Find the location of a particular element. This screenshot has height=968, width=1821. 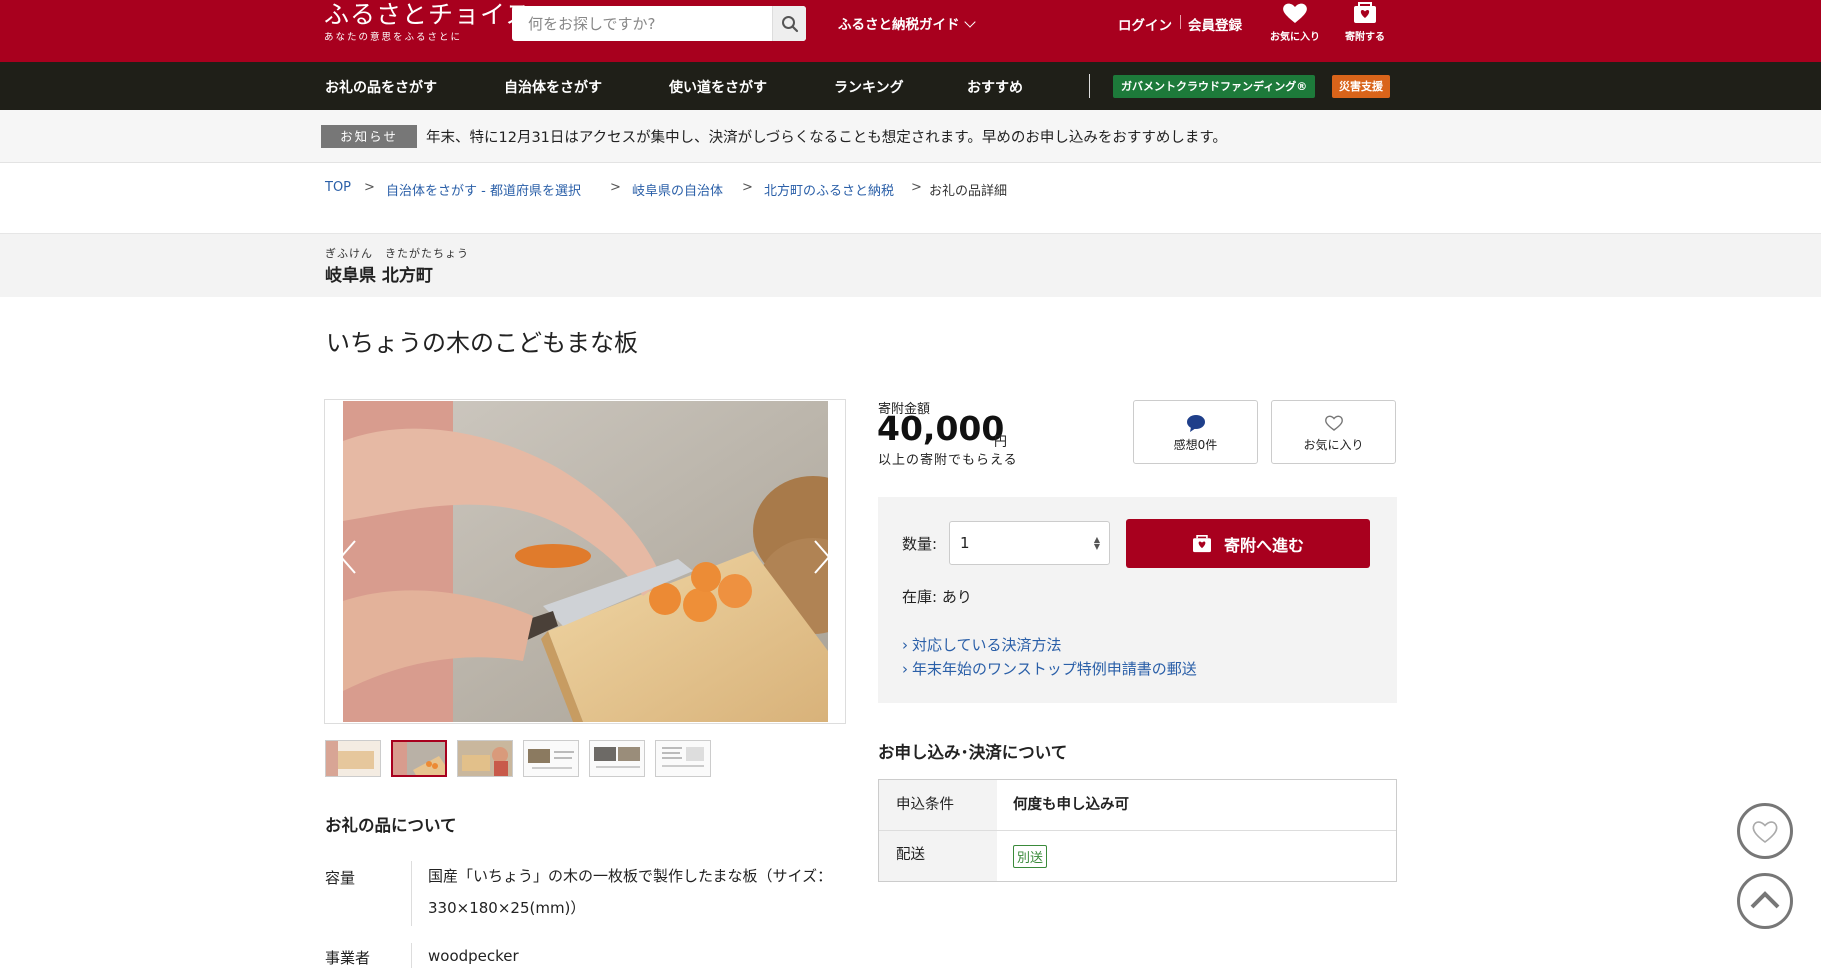

header-favorites-button: お気に入り is located at coordinates (1295, 22).